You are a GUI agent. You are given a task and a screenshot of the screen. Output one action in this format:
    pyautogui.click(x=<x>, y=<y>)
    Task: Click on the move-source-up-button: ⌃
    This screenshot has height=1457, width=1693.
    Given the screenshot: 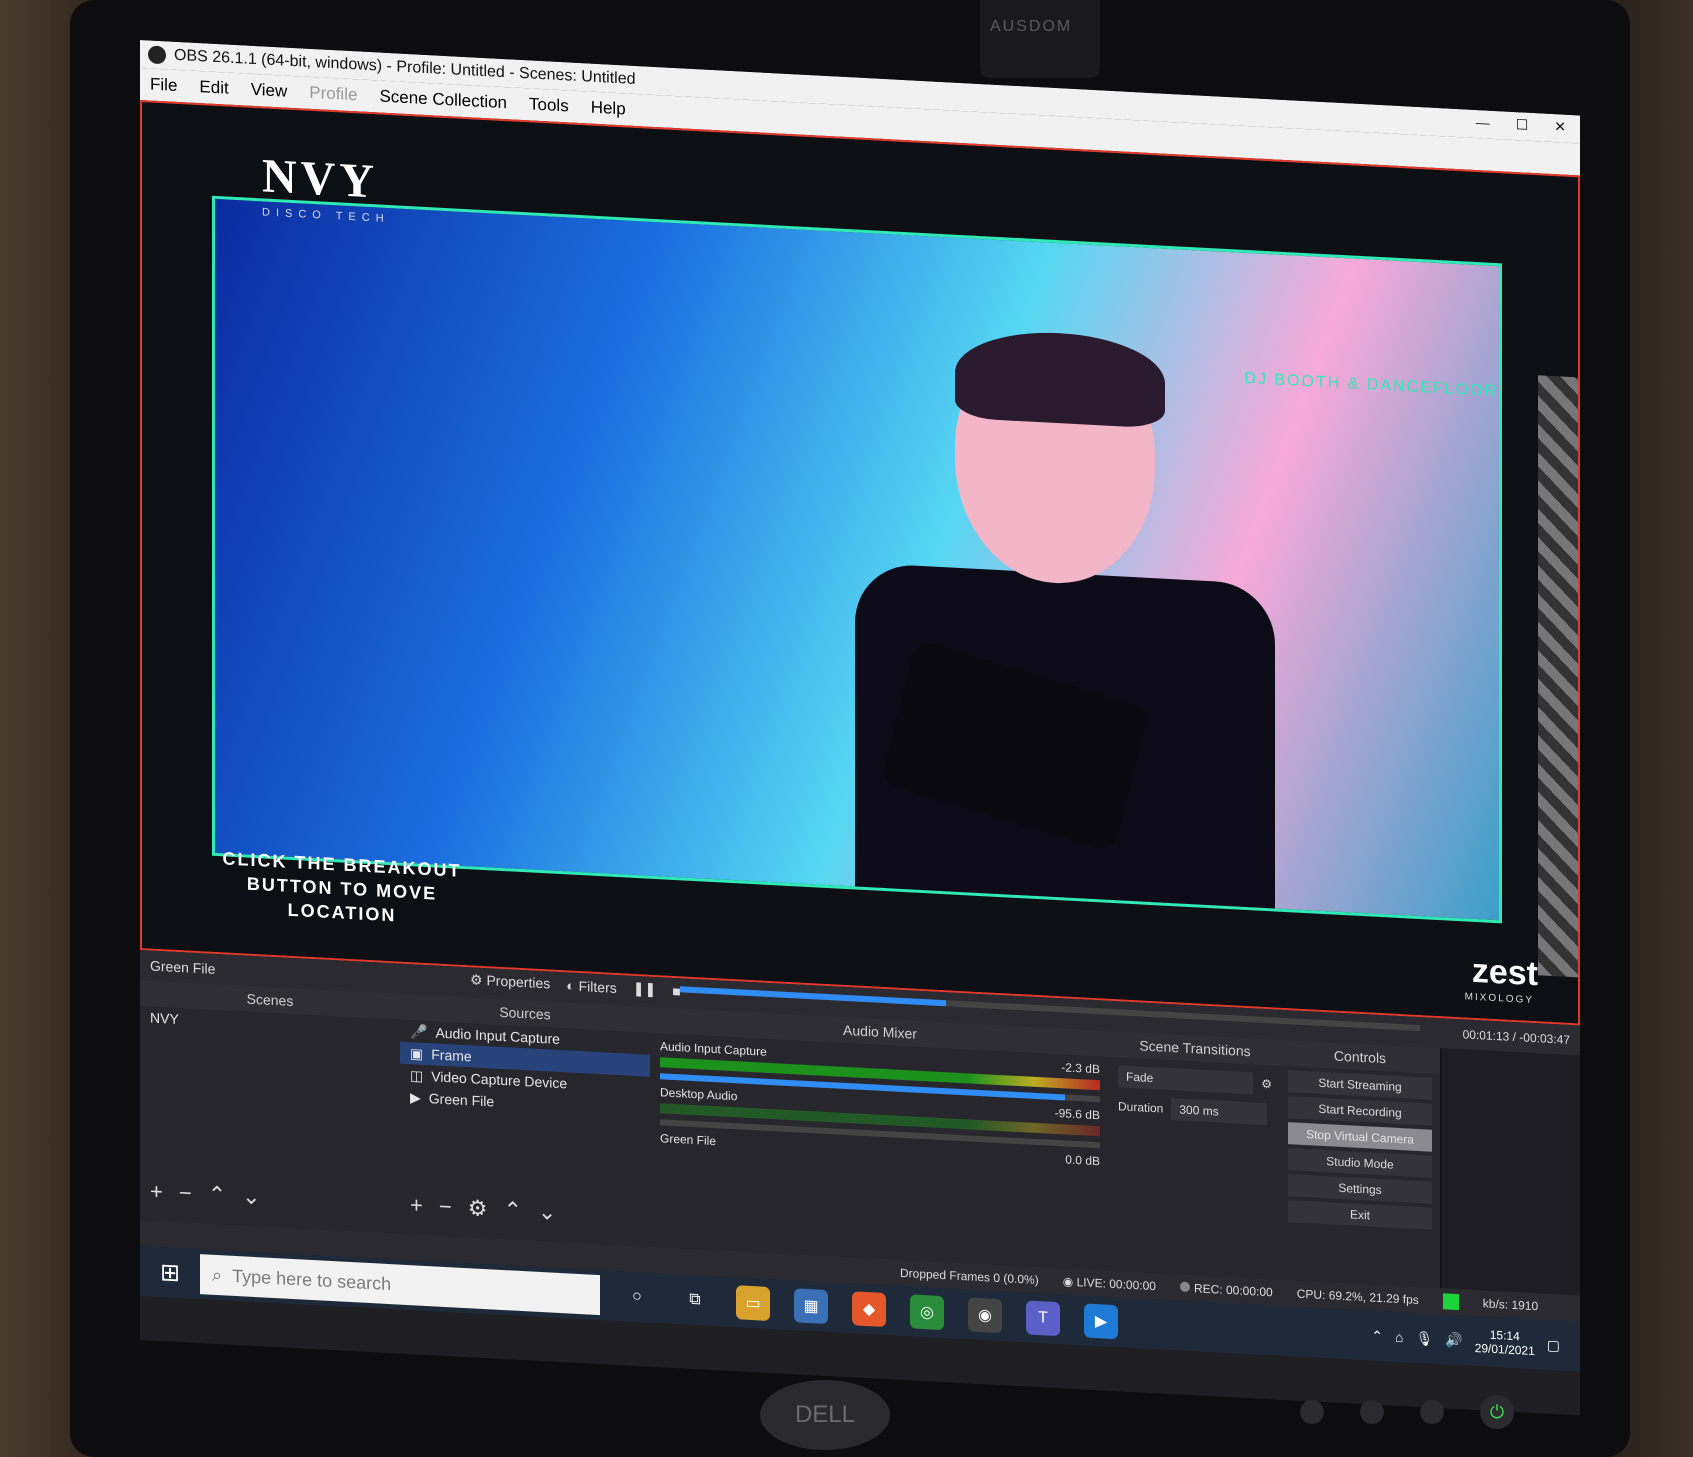 What is the action you would take?
    pyautogui.click(x=512, y=1210)
    